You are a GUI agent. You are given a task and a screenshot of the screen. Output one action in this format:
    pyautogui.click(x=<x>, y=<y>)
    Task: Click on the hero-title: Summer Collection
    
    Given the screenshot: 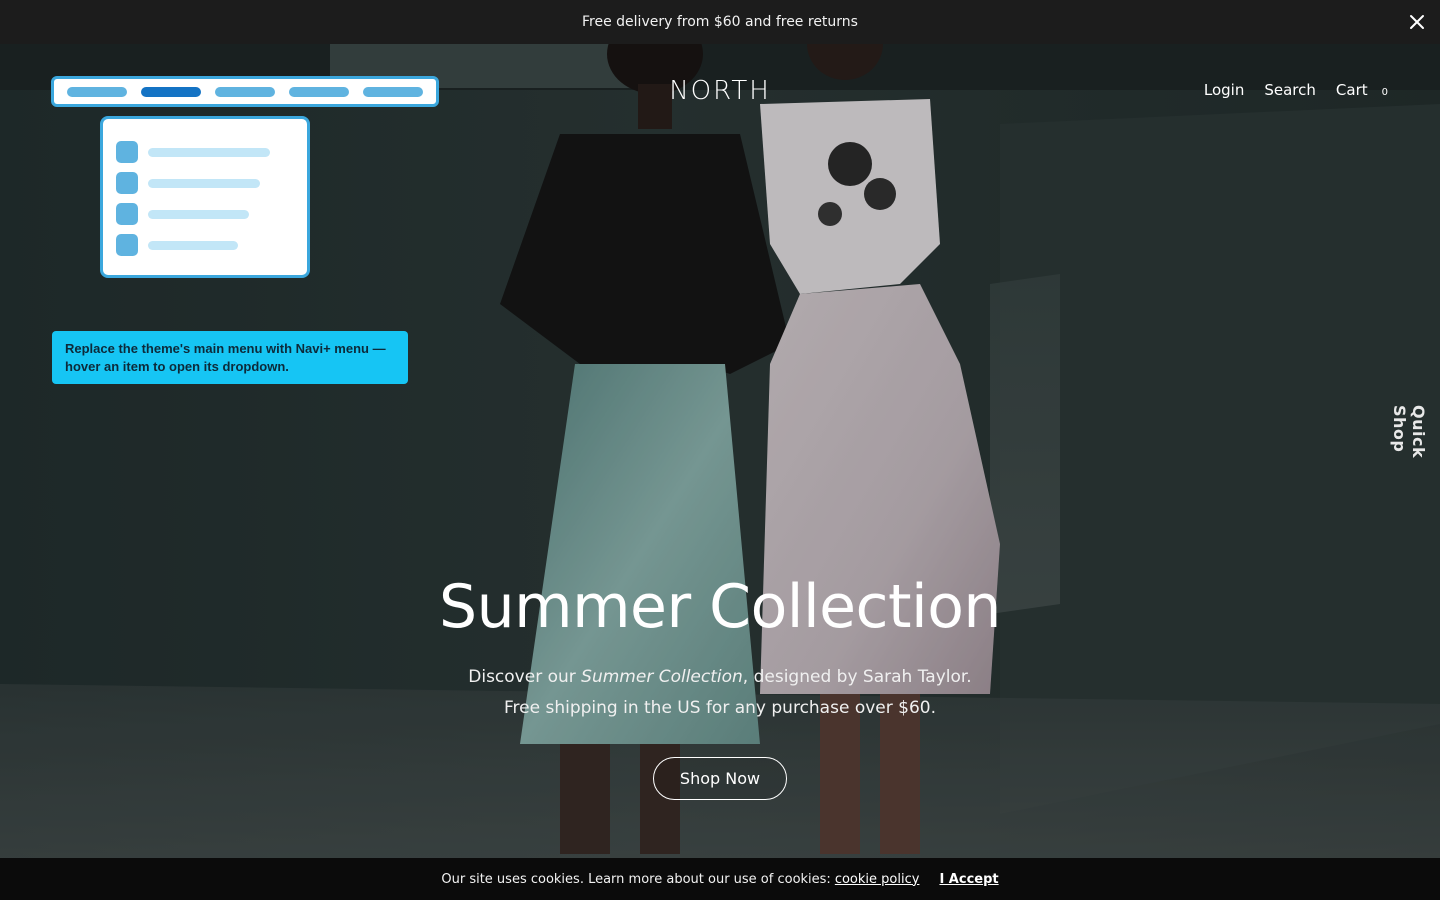 What is the action you would take?
    pyautogui.click(x=720, y=607)
    